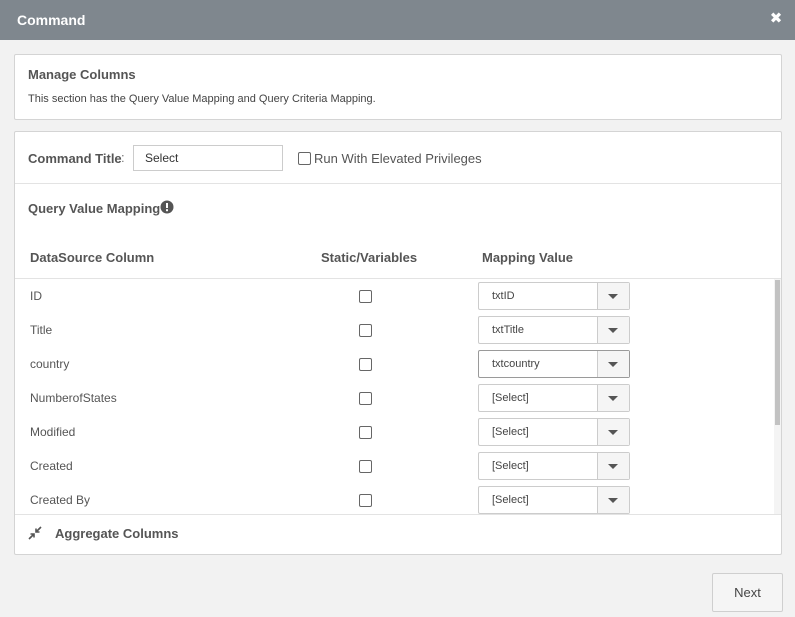 This screenshot has width=795, height=617. Describe the element at coordinates (554, 296) in the screenshot. I see `mapping-value-select: txtID` at that location.